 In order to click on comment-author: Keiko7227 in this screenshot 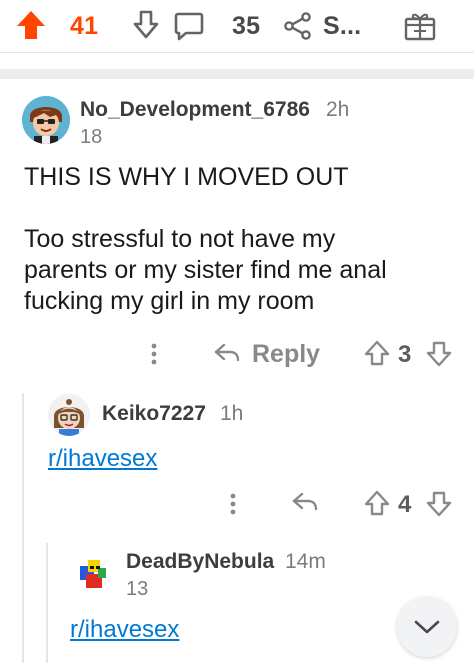, I will do `click(154, 414)`.